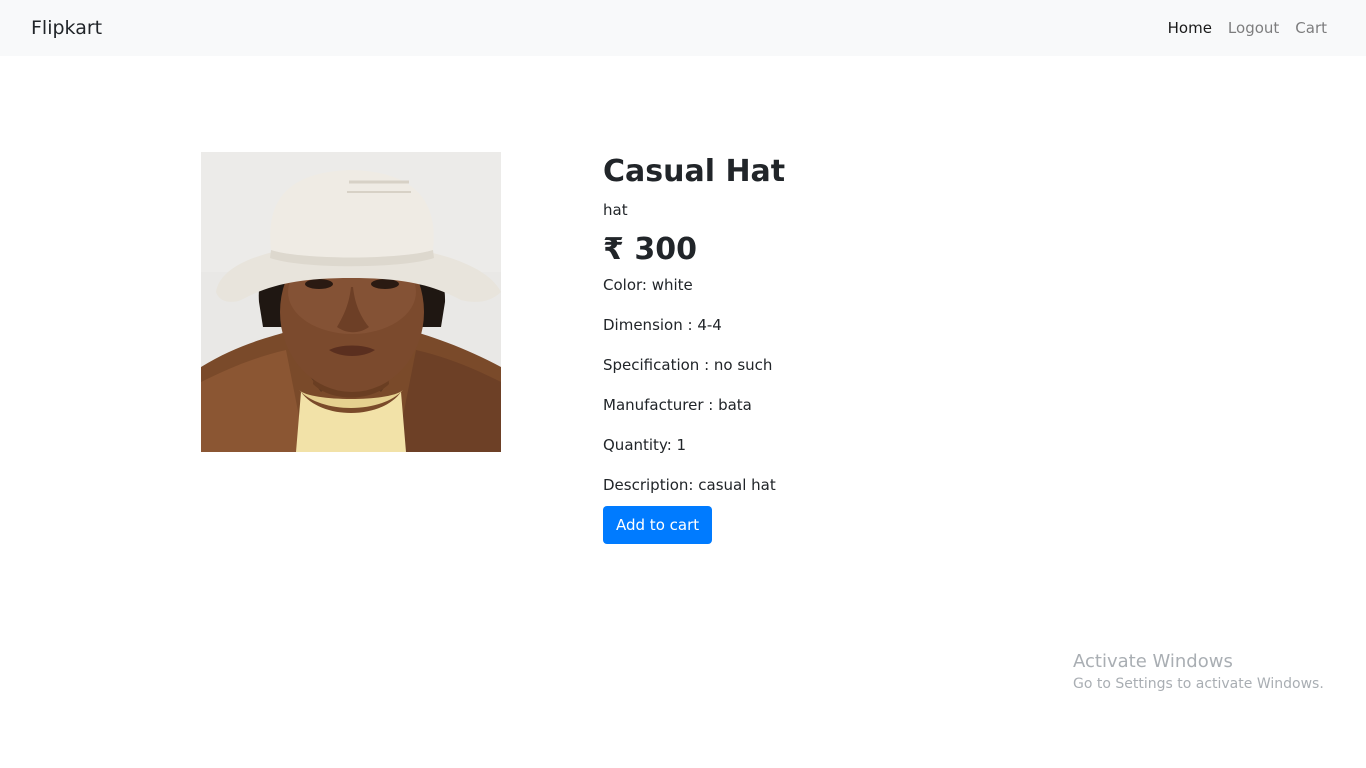  I want to click on nav-home-link: Home, so click(1190, 28).